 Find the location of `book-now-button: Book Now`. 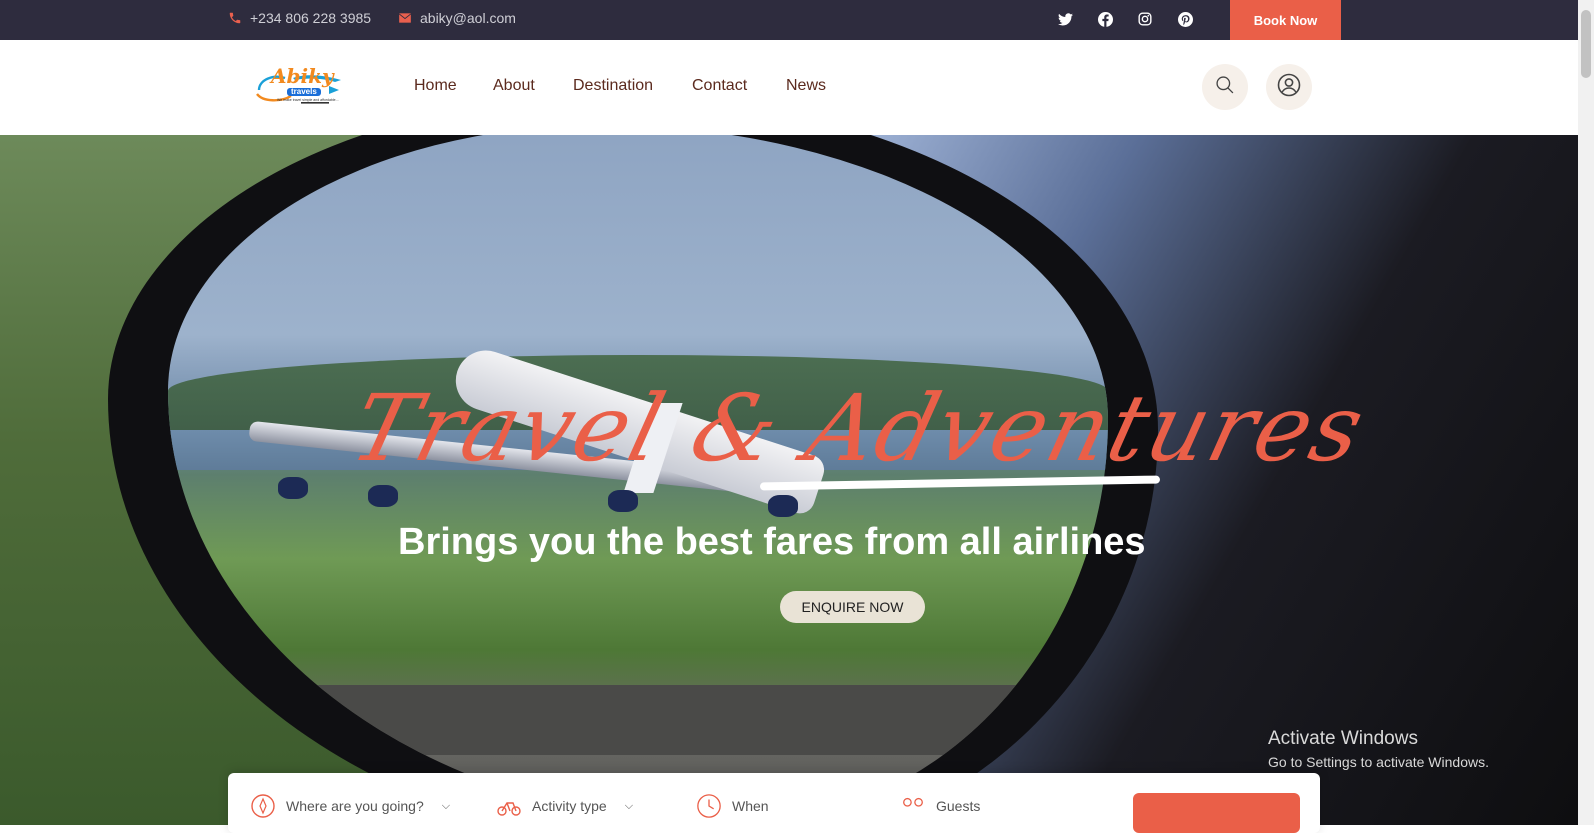

book-now-button: Book Now is located at coordinates (1285, 20).